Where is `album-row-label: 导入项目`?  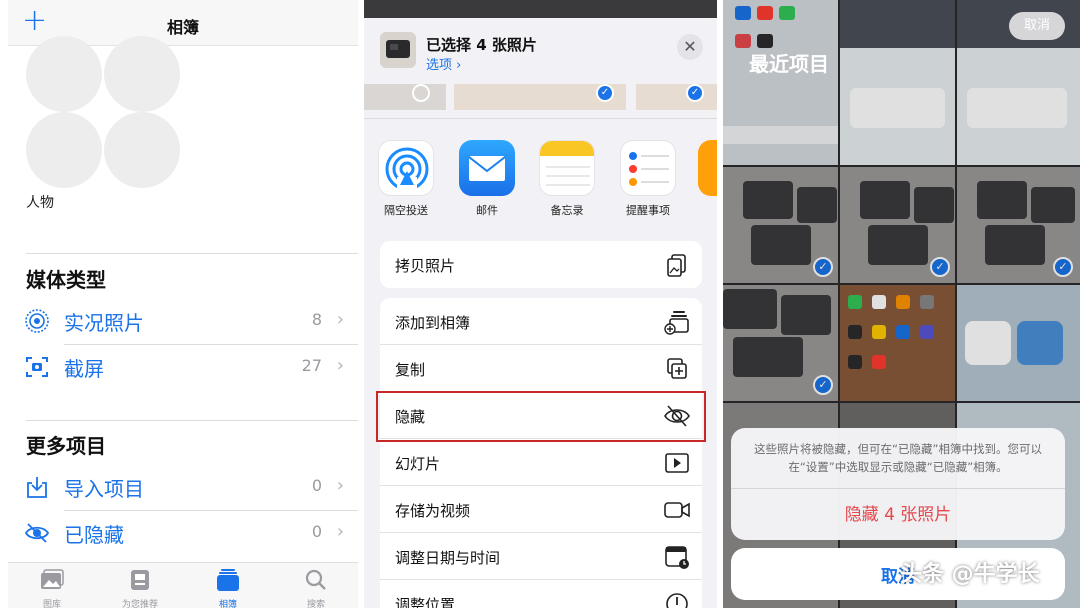 album-row-label: 导入项目 is located at coordinates (104, 489).